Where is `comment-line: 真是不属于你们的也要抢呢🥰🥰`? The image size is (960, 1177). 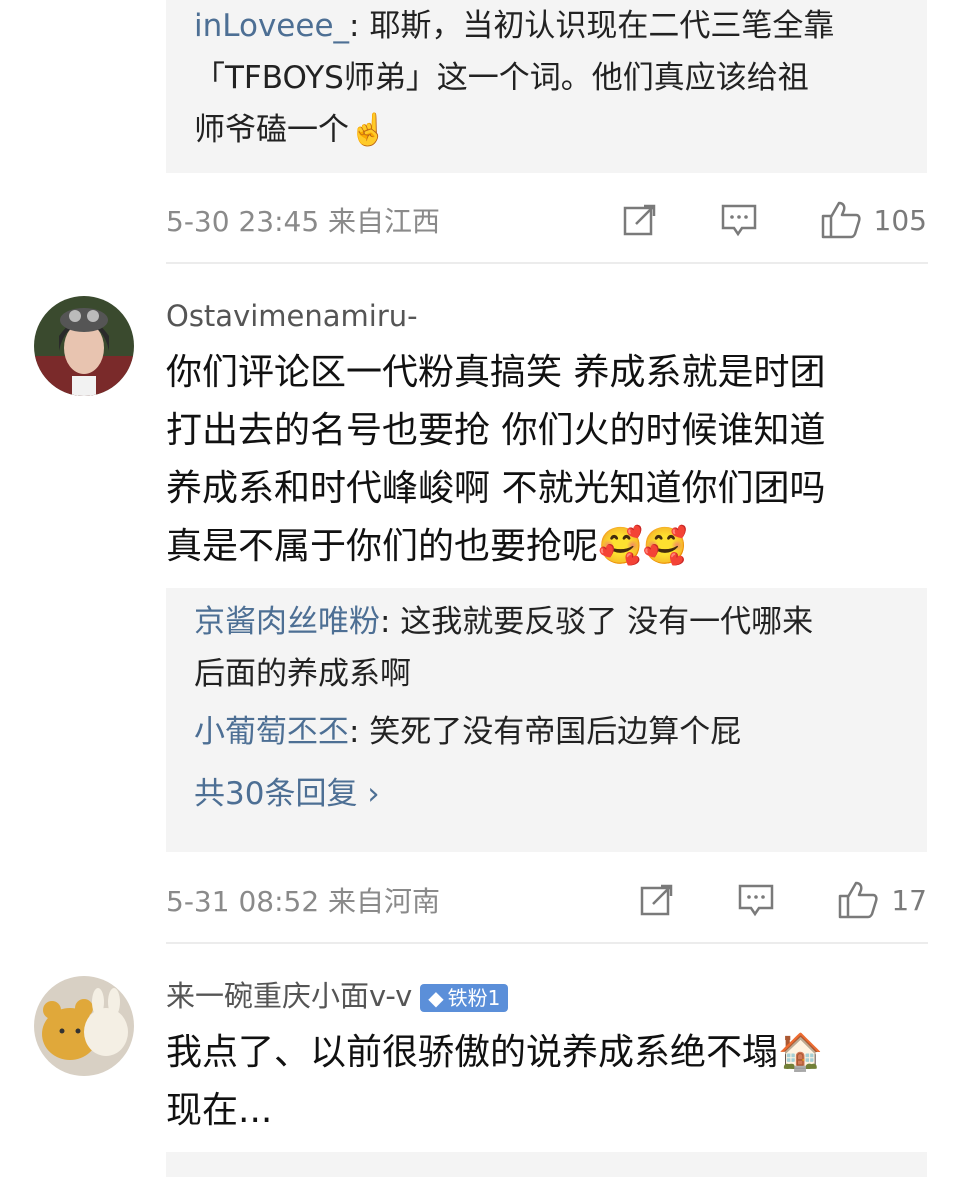 comment-line: 真是不属于你们的也要抢呢🥰🥰 is located at coordinates (427, 546).